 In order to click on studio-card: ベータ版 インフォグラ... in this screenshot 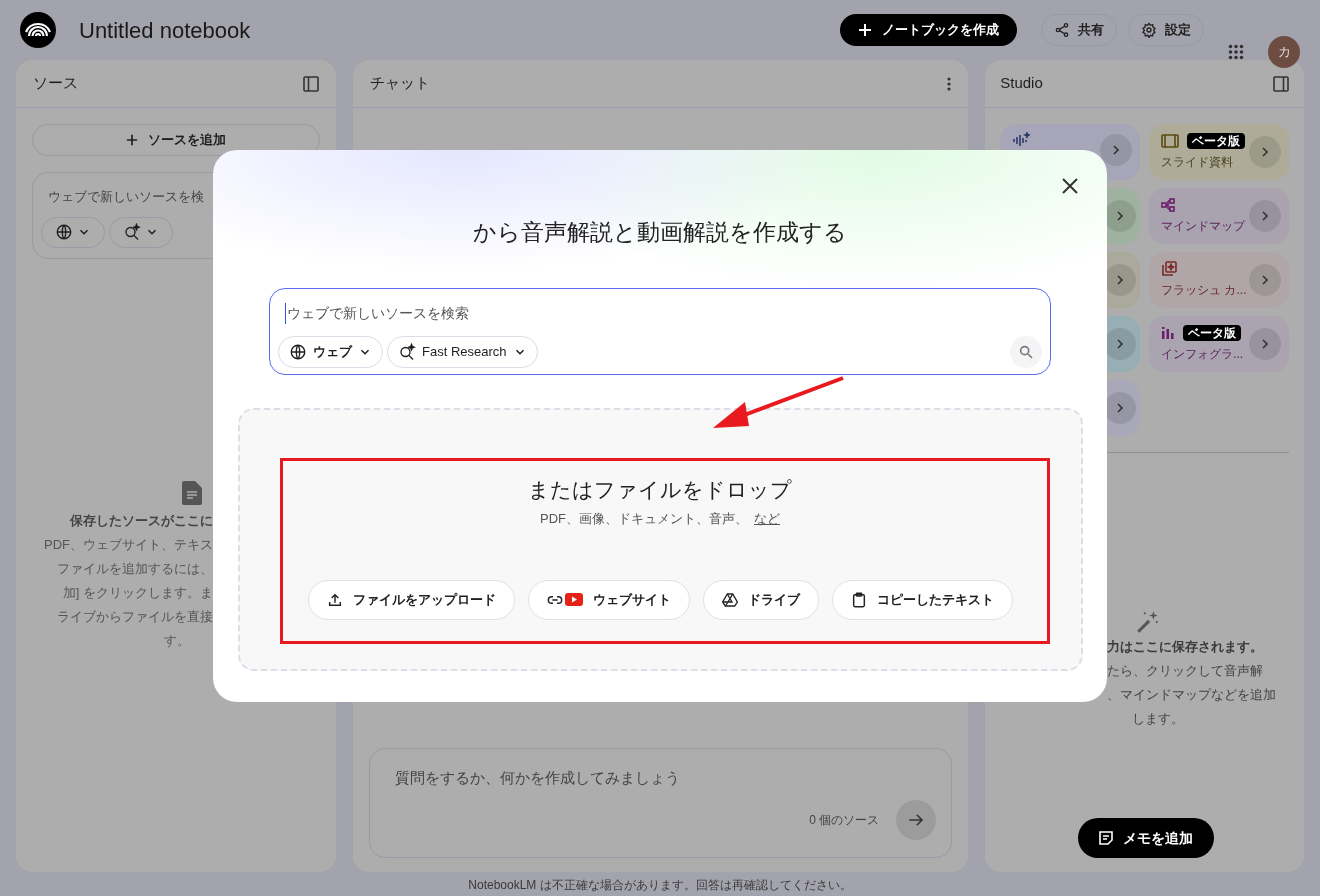, I will do `click(1219, 344)`.